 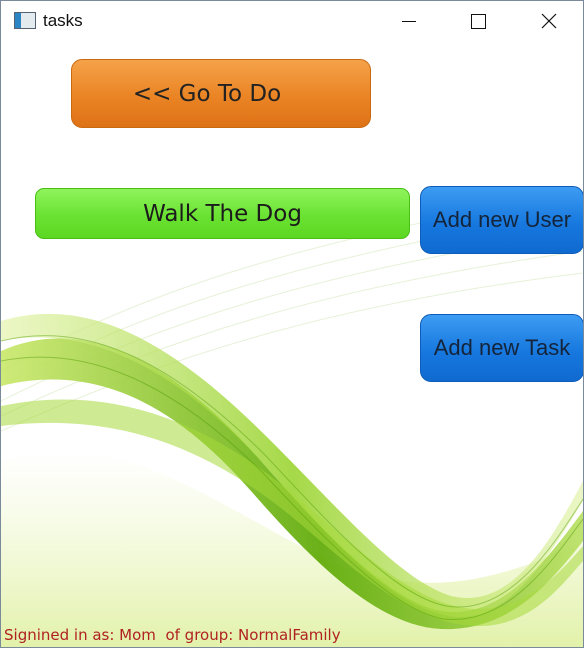 I want to click on app-window-icon, so click(x=25, y=20).